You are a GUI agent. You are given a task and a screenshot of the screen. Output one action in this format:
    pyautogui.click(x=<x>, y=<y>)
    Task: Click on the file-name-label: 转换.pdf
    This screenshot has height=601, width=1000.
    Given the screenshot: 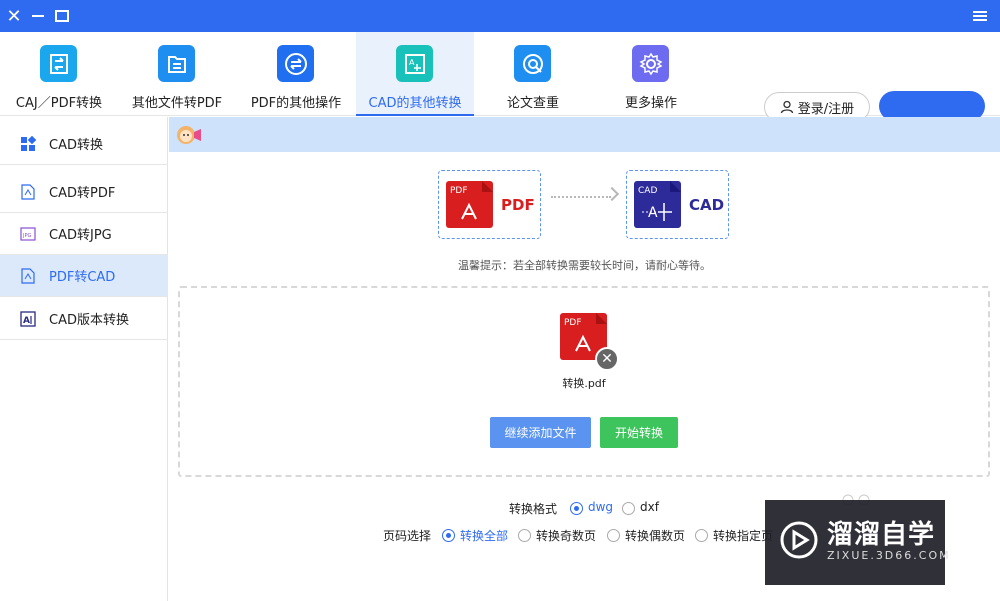 What is the action you would take?
    pyautogui.click(x=584, y=383)
    